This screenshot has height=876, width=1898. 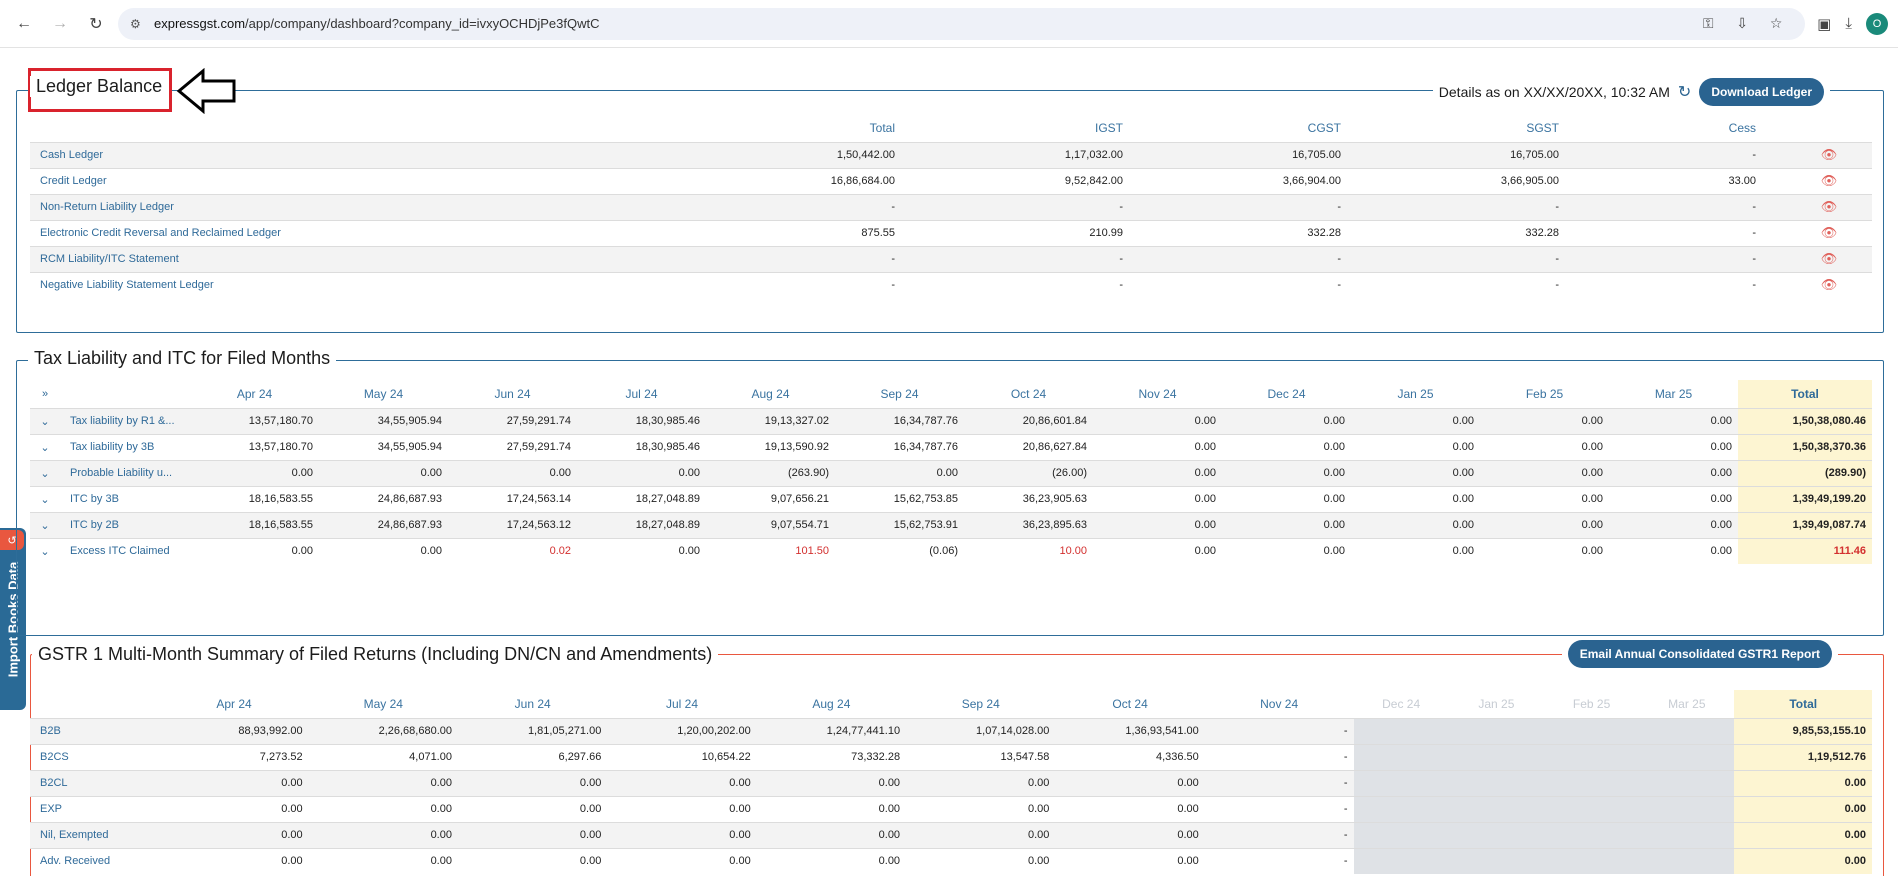 I want to click on collapse-all-icon: », so click(x=45, y=394).